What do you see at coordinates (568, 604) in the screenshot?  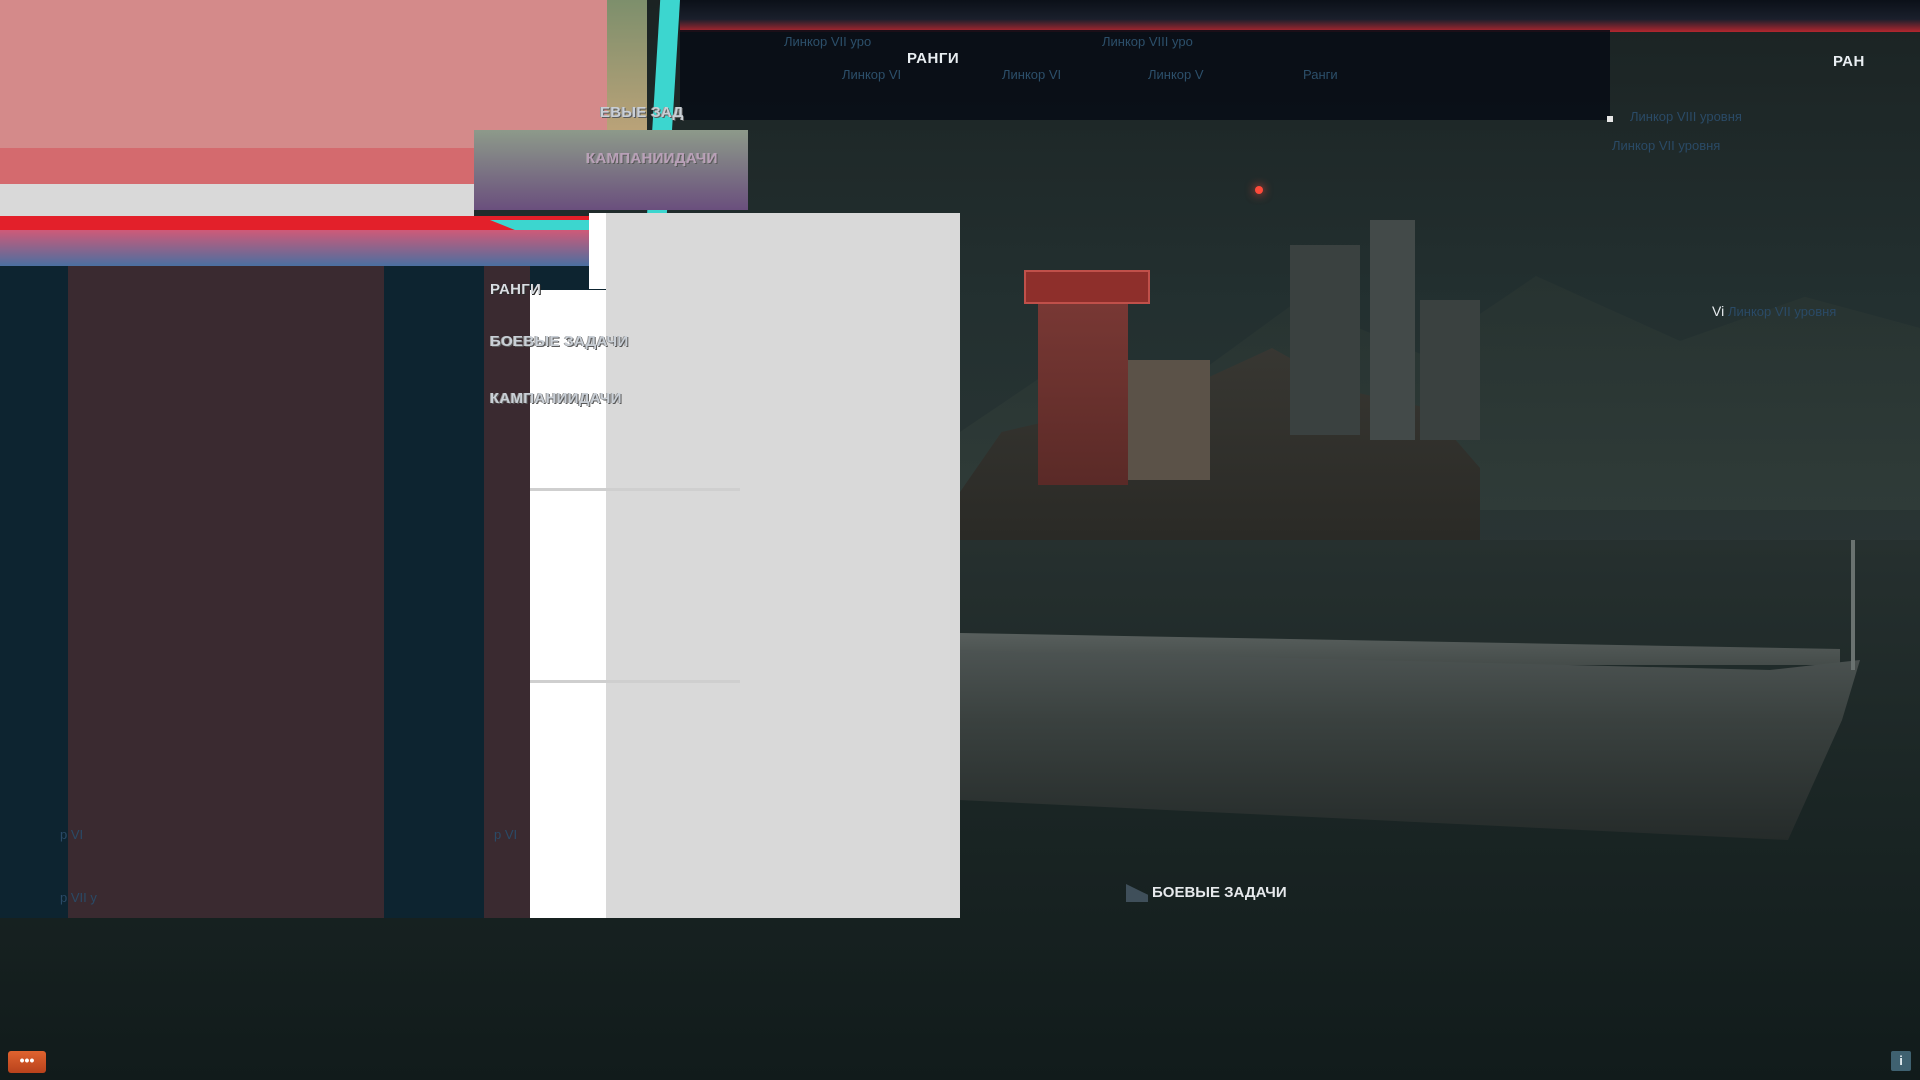 I see `white-column` at bounding box center [568, 604].